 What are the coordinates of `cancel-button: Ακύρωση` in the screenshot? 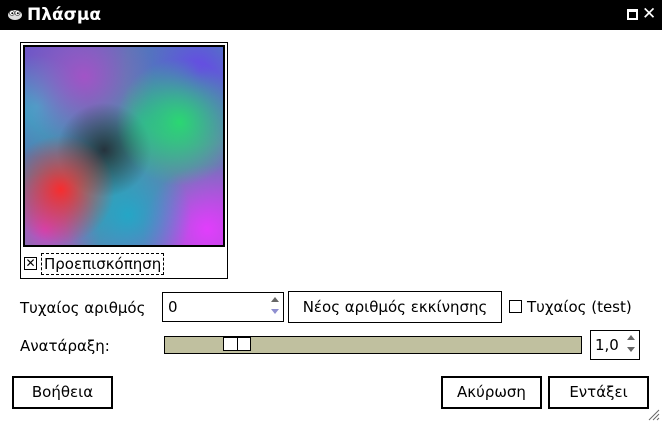 It's located at (491, 392).